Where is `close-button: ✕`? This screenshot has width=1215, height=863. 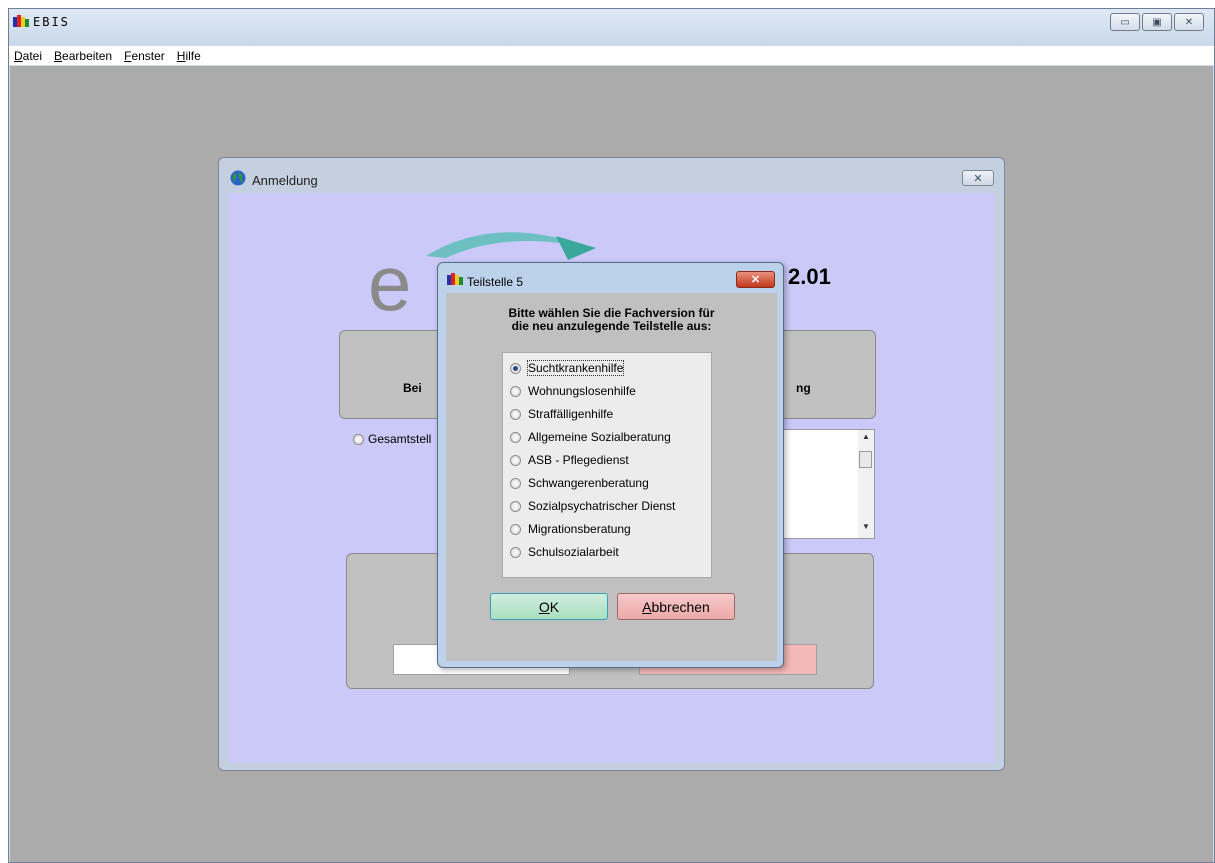 close-button: ✕ is located at coordinates (1189, 22).